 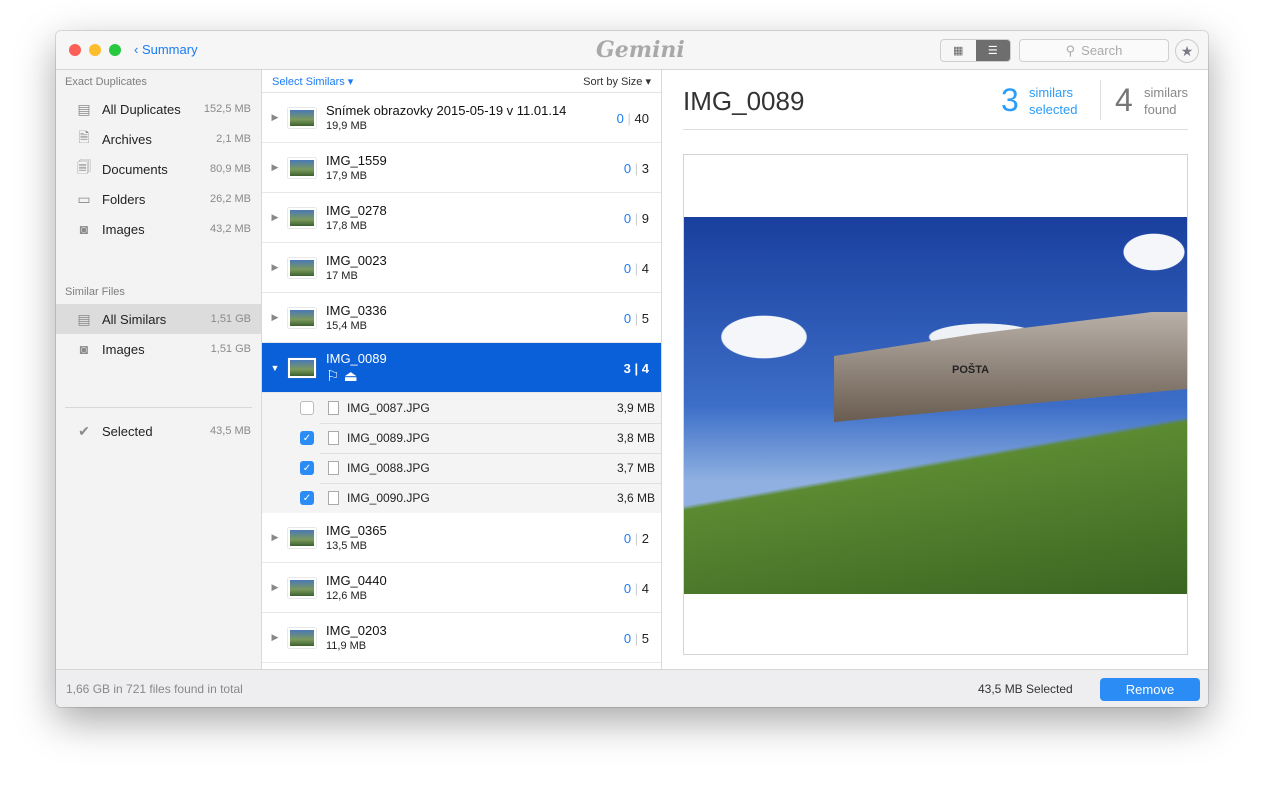 What do you see at coordinates (461, 538) in the screenshot?
I see `group-row: ▶ IMG_0365 13,5 MB 0 | 2` at bounding box center [461, 538].